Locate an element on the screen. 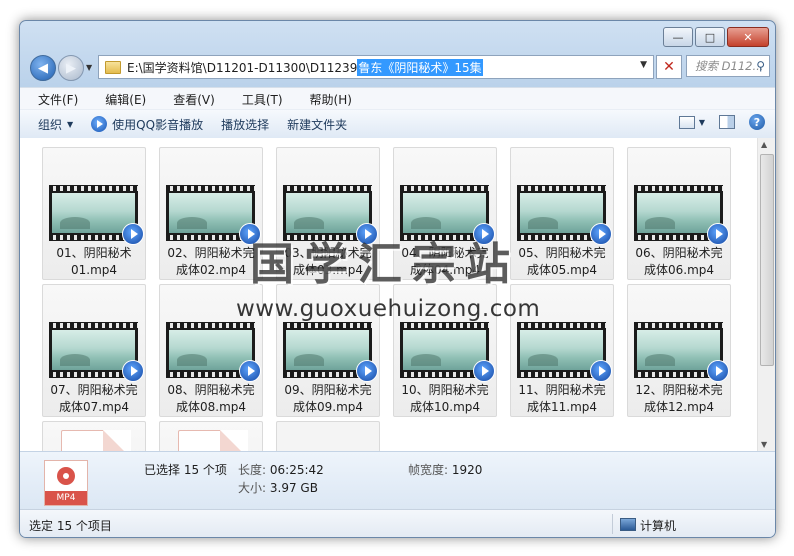  address-selected-text: 鲁东《阴阳秘术》15集 is located at coordinates (420, 67).